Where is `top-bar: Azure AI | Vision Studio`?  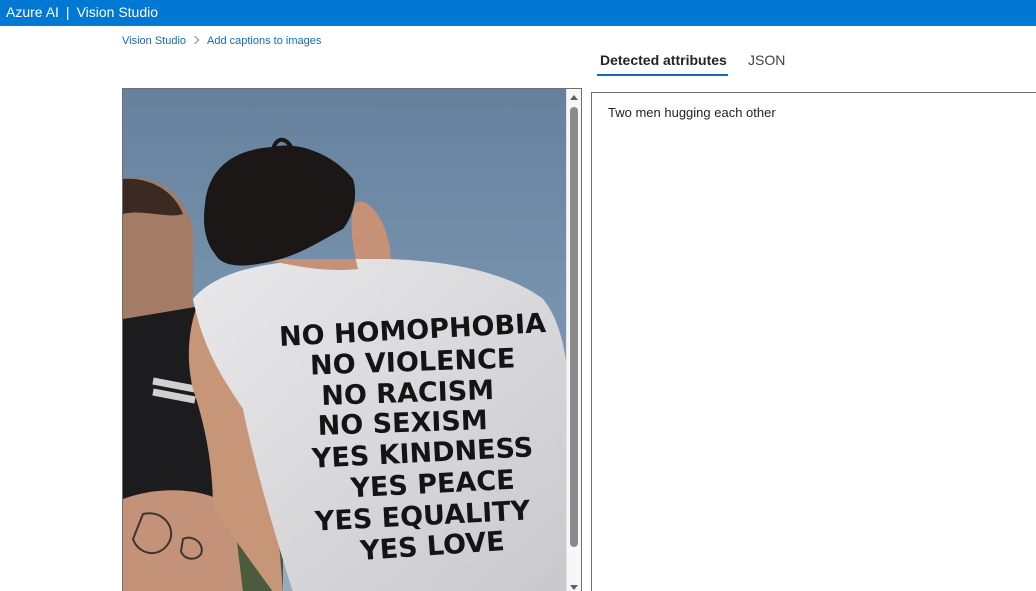
top-bar: Azure AI | Vision Studio is located at coordinates (518, 13).